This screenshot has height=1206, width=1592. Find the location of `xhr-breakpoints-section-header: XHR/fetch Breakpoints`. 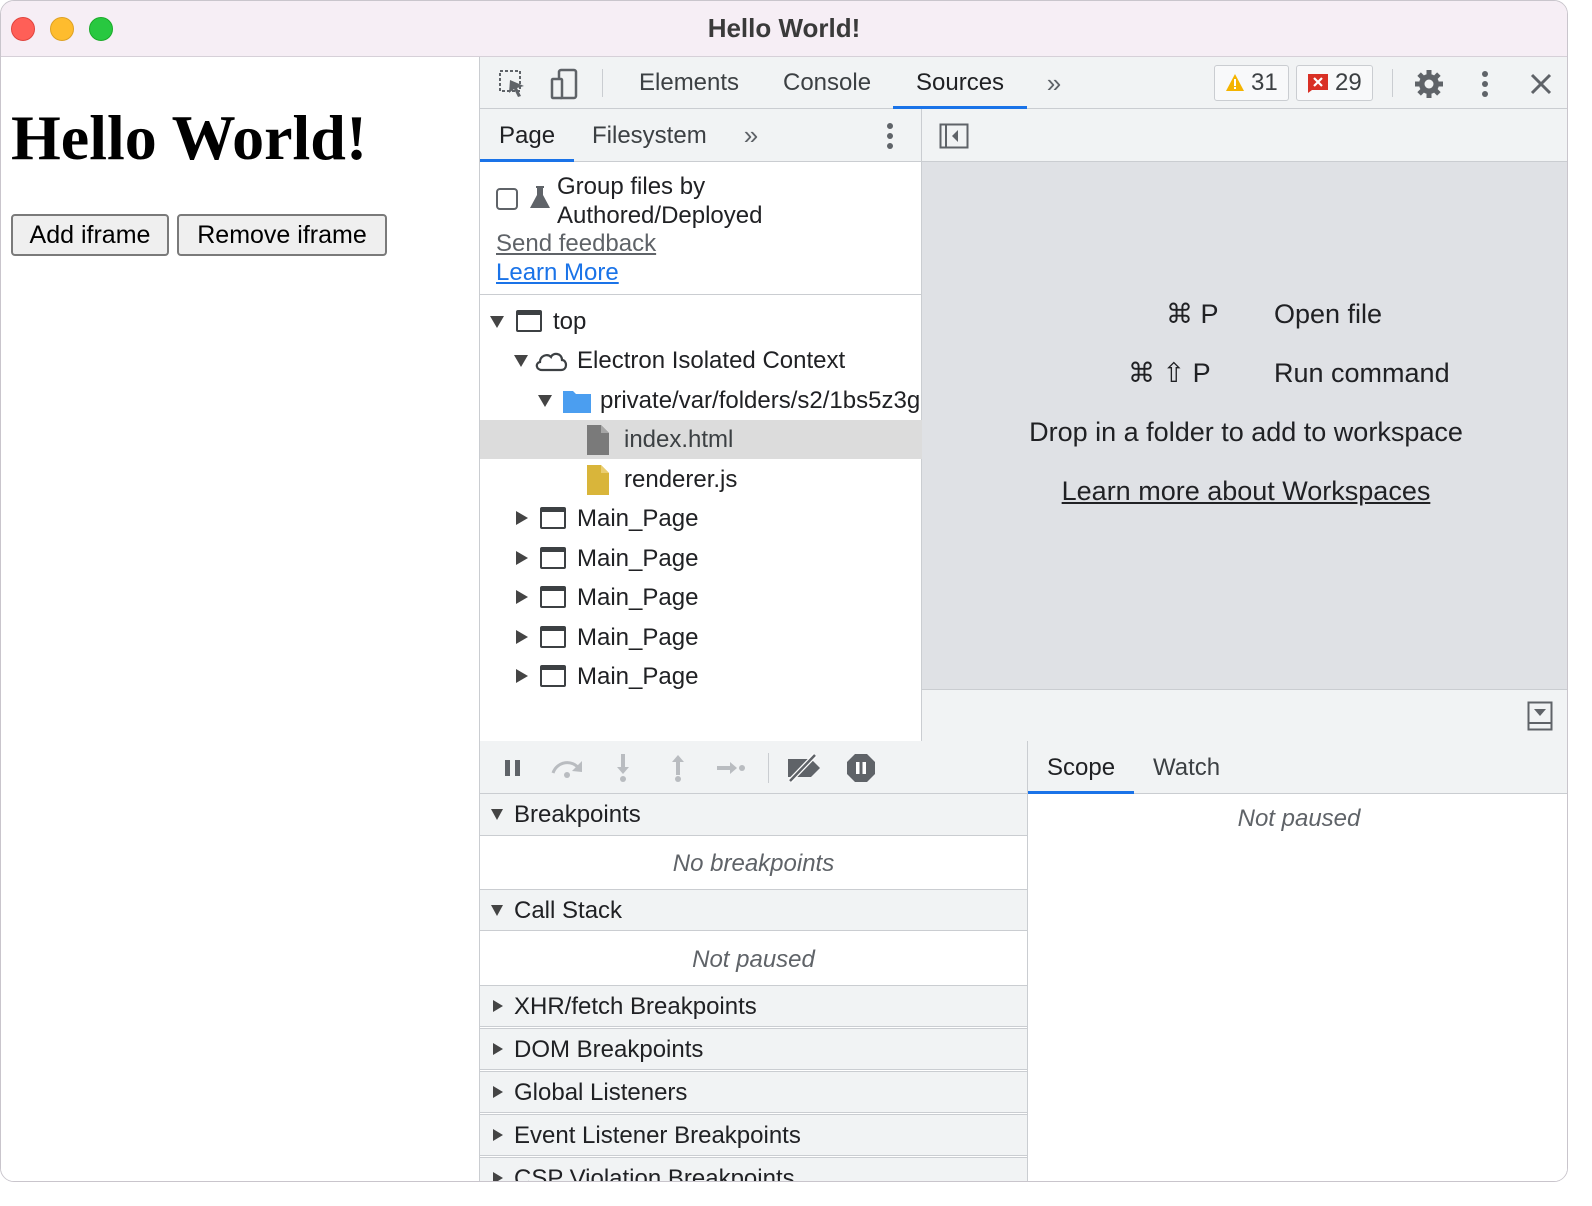

xhr-breakpoints-section-header: XHR/fetch Breakpoints is located at coordinates (753, 1006).